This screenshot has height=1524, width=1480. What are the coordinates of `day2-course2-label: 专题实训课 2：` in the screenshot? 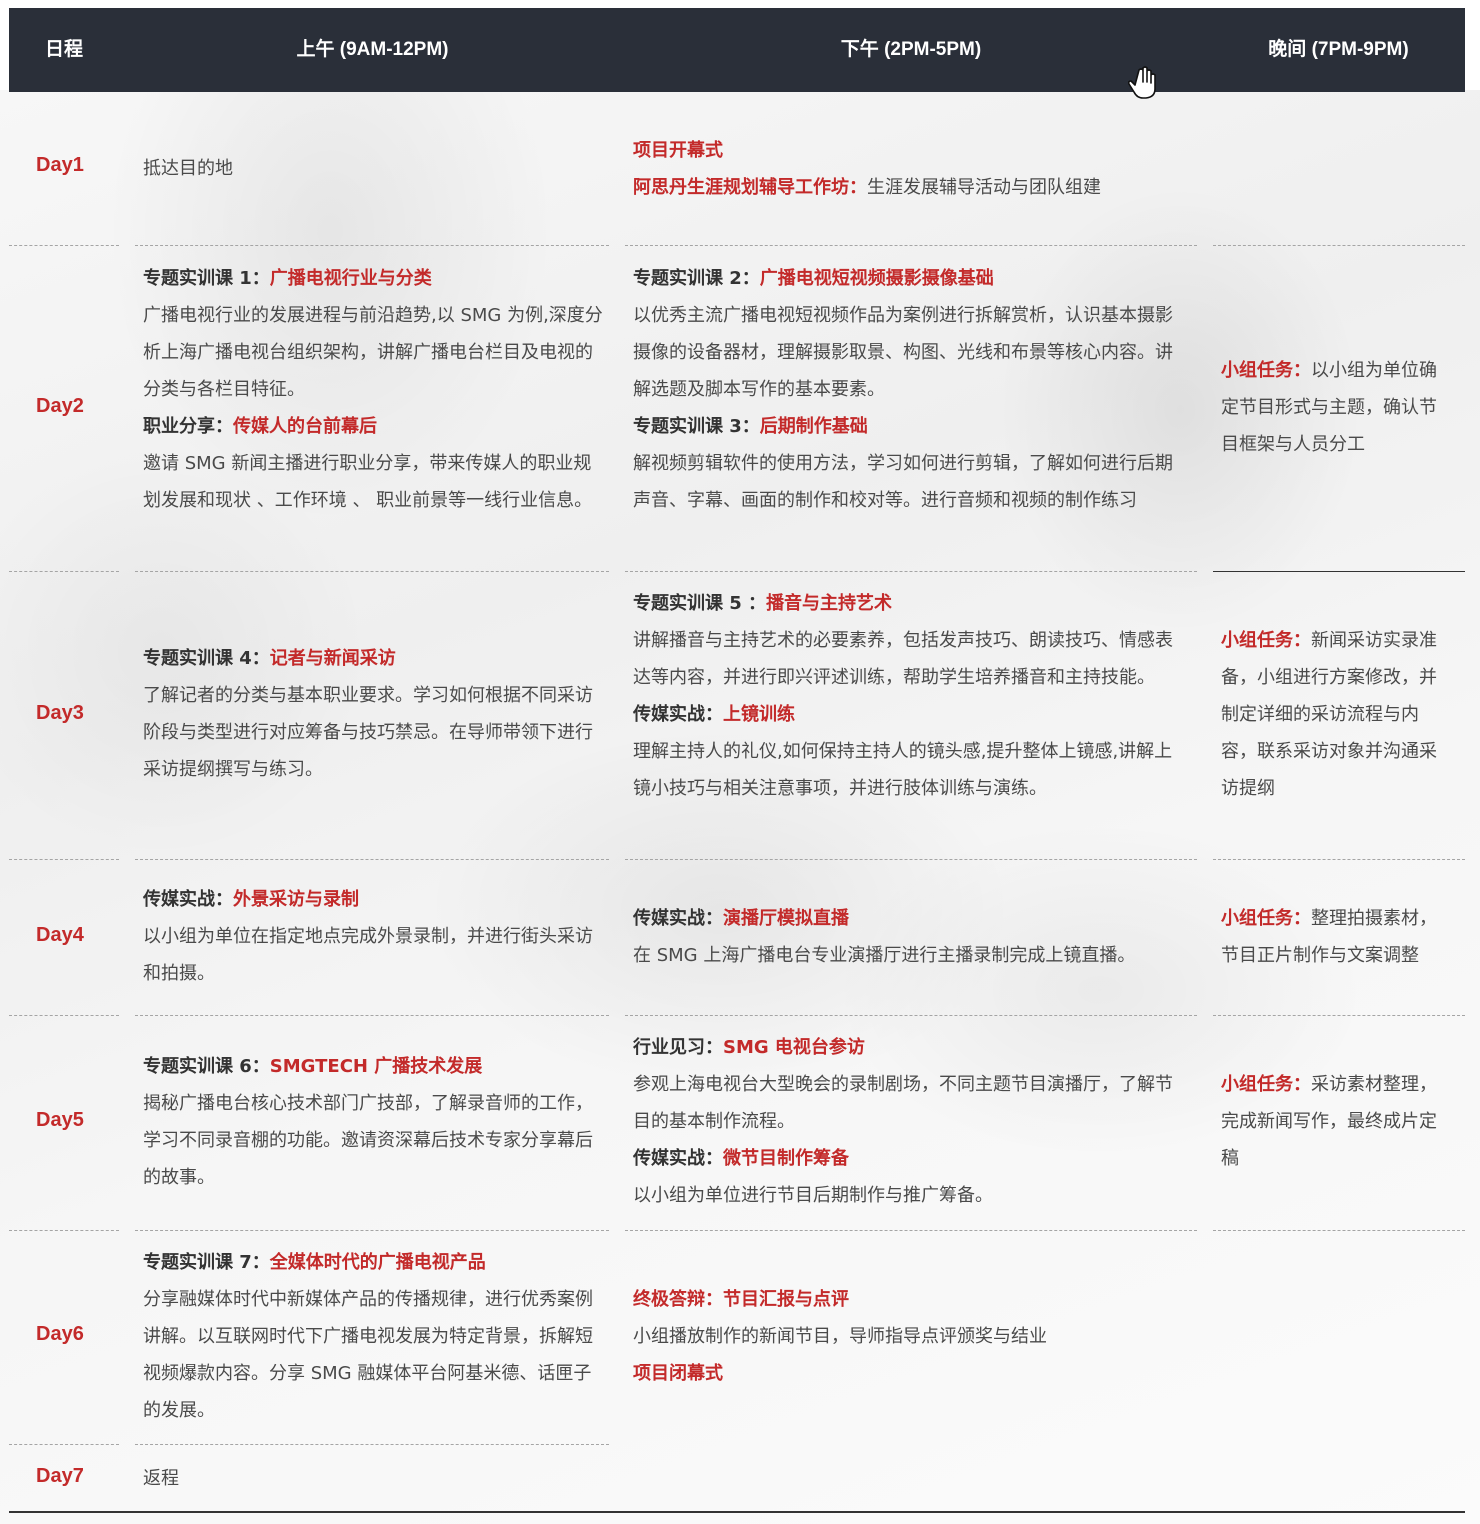 It's located at (696, 278).